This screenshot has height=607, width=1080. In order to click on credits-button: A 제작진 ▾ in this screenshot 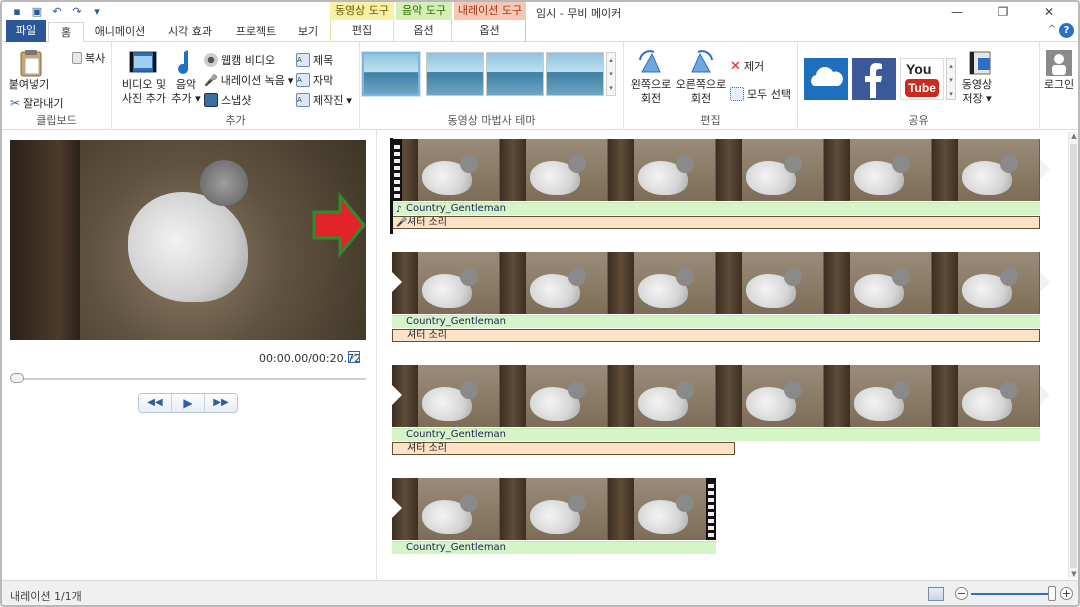, I will do `click(324, 100)`.